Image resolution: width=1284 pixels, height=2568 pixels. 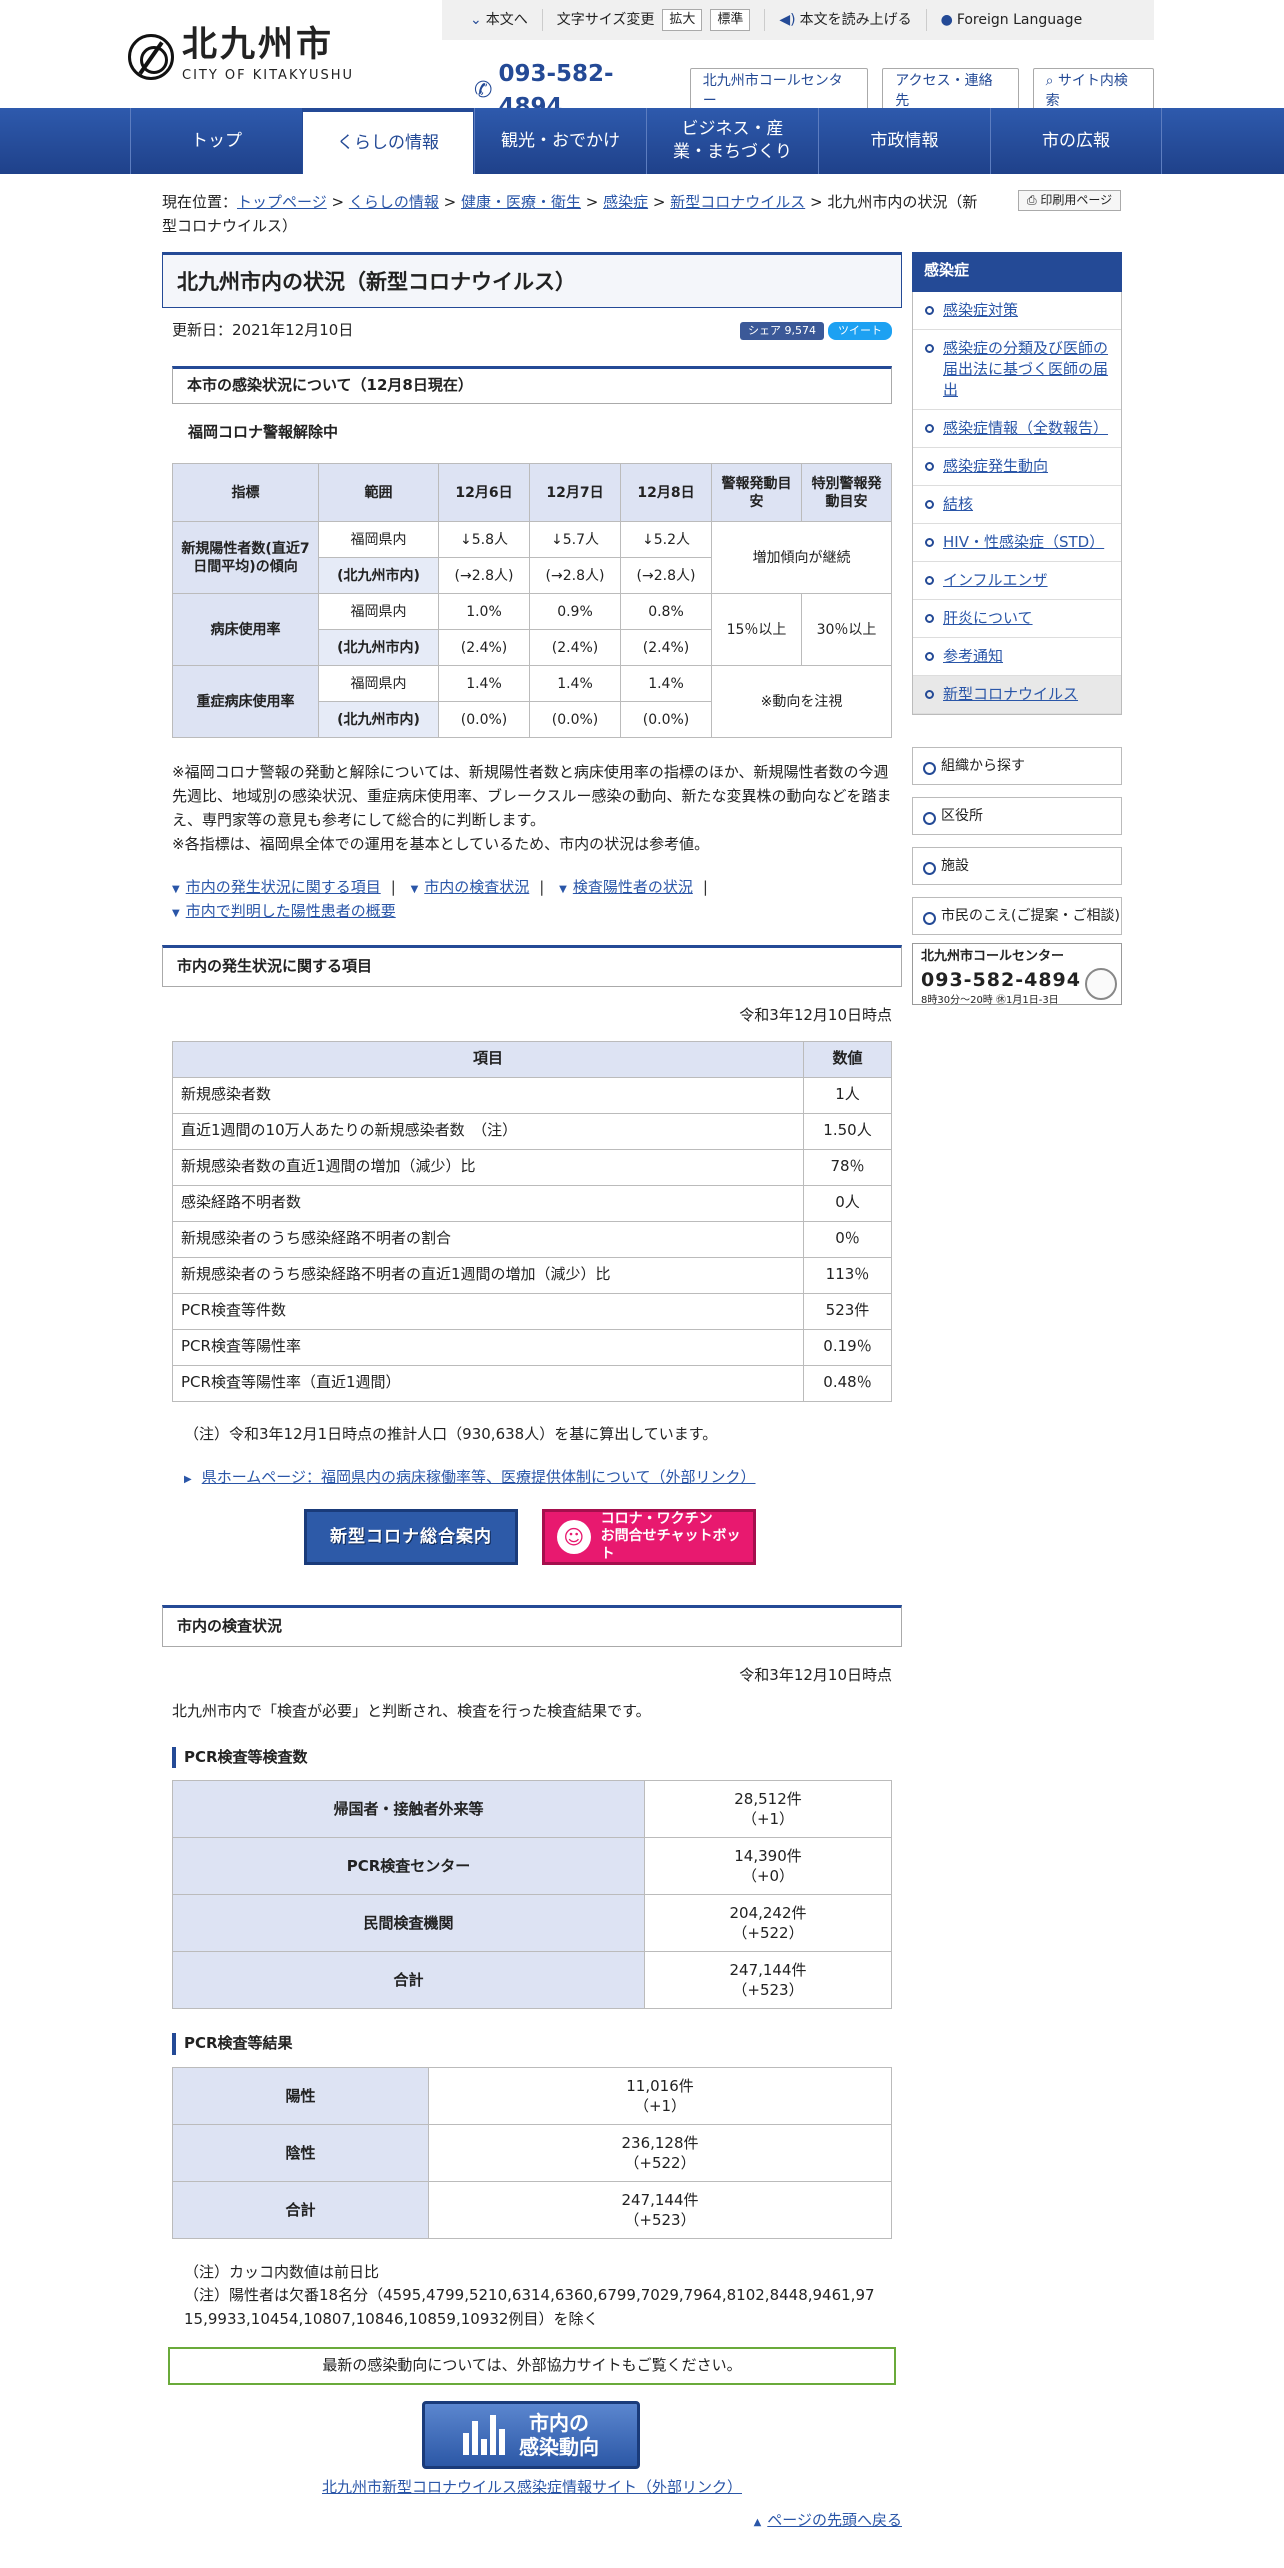 What do you see at coordinates (737, 202) in the screenshot?
I see `breadcrumb-corona: 新型コロナウイルス` at bounding box center [737, 202].